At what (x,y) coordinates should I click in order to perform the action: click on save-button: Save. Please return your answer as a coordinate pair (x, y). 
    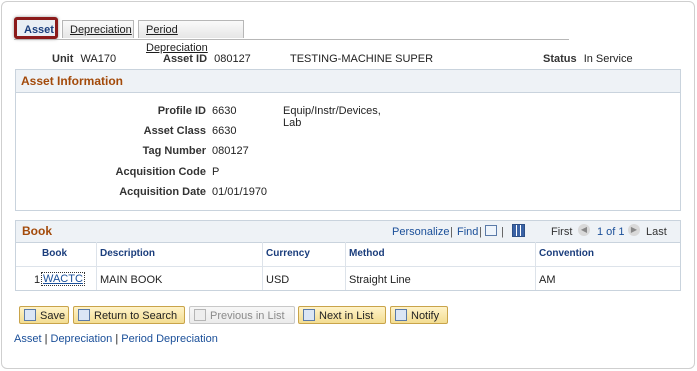
    Looking at the image, I should click on (44, 315).